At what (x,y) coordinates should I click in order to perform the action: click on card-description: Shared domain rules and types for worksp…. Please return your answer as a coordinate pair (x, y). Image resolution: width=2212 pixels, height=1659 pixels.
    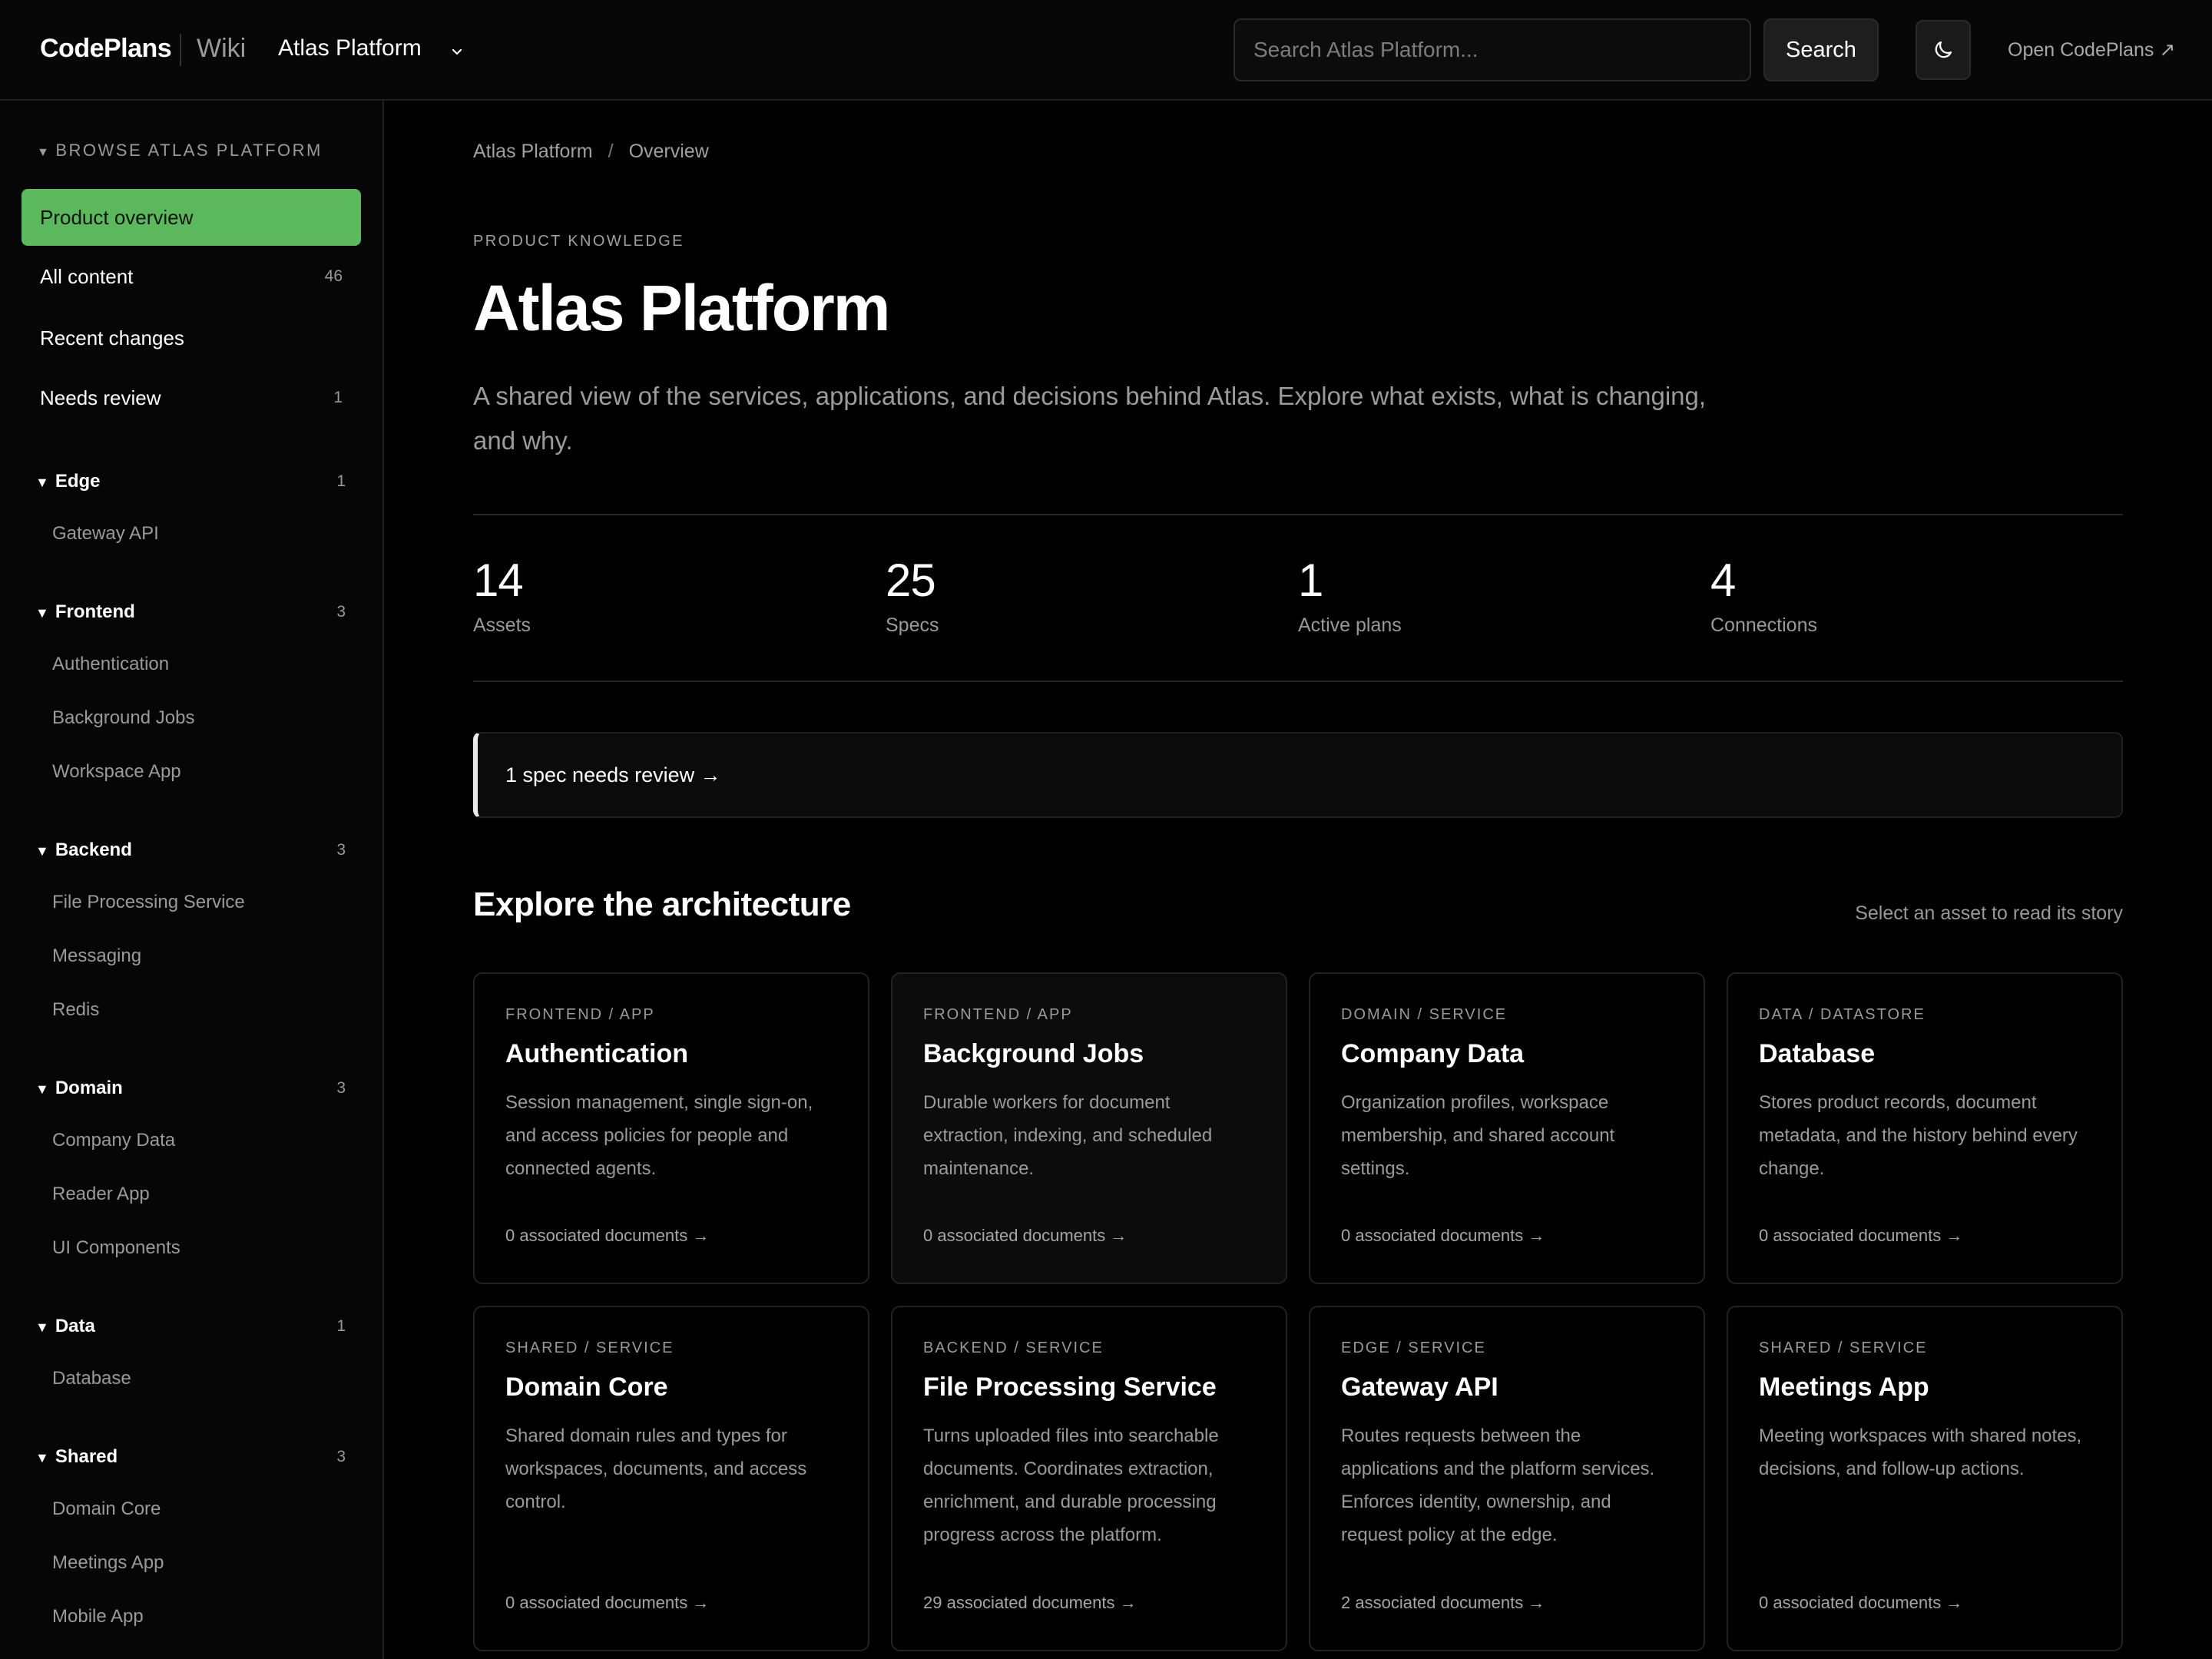
    Looking at the image, I should click on (656, 1469).